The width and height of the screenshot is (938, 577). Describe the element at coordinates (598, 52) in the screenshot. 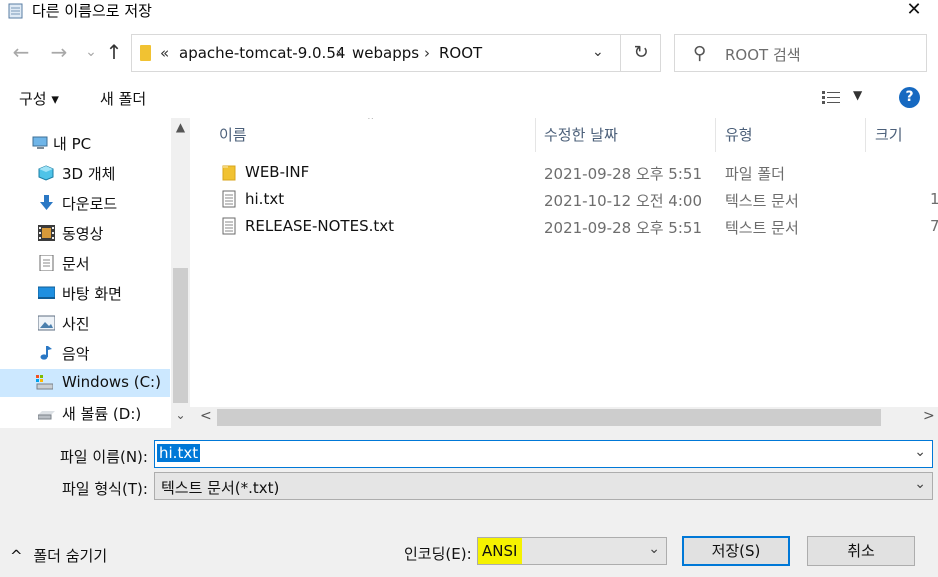

I see `address-dropdown-button: ⌄` at that location.